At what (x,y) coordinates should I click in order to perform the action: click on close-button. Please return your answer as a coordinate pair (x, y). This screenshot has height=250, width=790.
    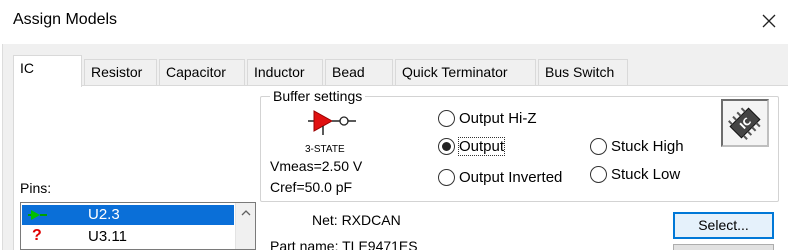
    Looking at the image, I should click on (769, 21).